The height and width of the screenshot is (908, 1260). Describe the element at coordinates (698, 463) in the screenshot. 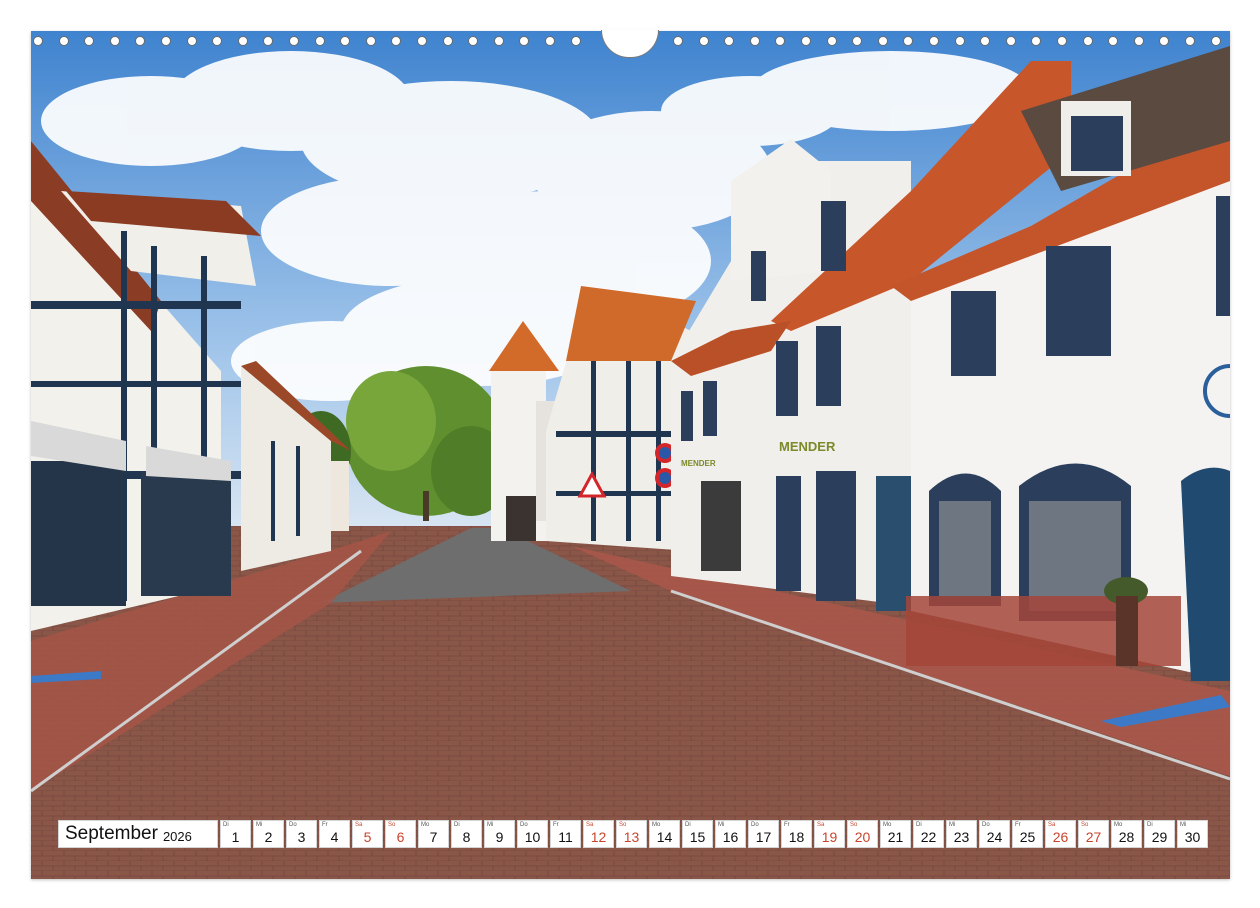

I see `shop-sign-small-text: MENDER` at that location.